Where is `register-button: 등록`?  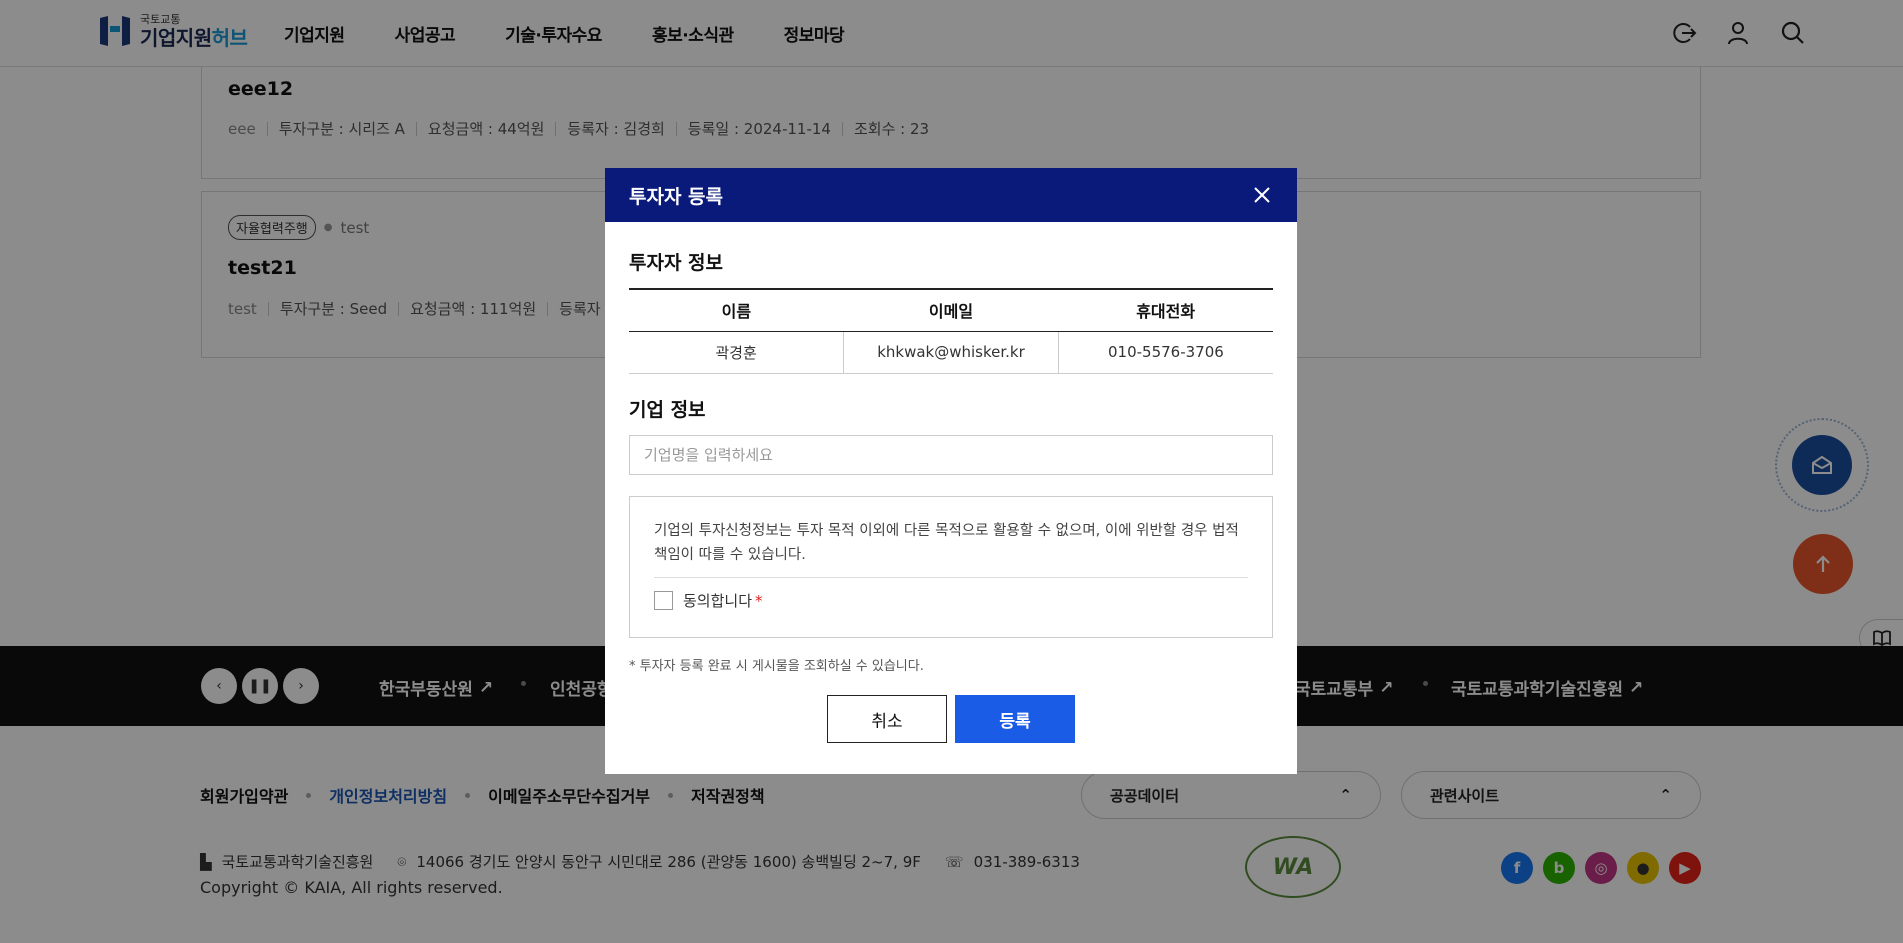
register-button: 등록 is located at coordinates (1015, 719).